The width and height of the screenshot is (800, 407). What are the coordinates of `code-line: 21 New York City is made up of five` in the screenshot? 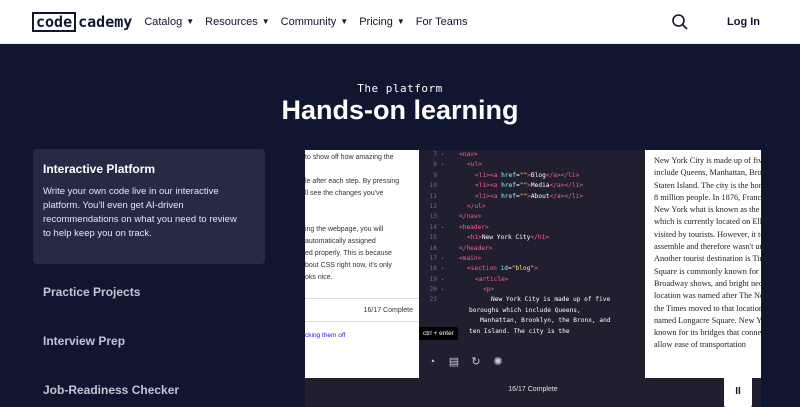 It's located at (532, 300).